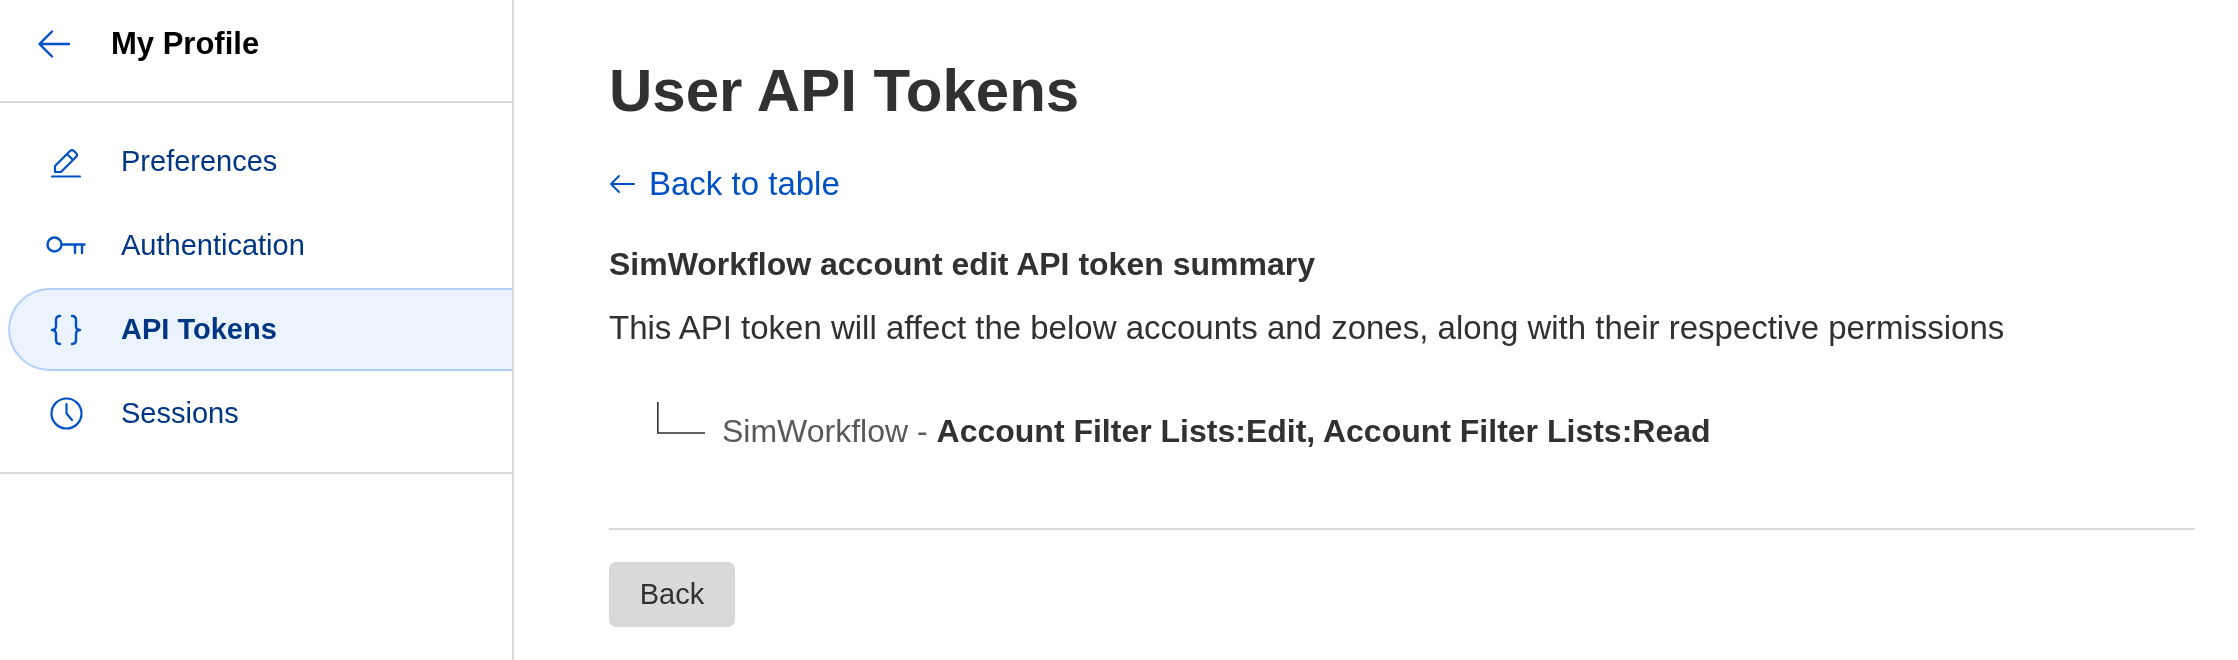  What do you see at coordinates (66, 245) in the screenshot?
I see `key-icon` at bounding box center [66, 245].